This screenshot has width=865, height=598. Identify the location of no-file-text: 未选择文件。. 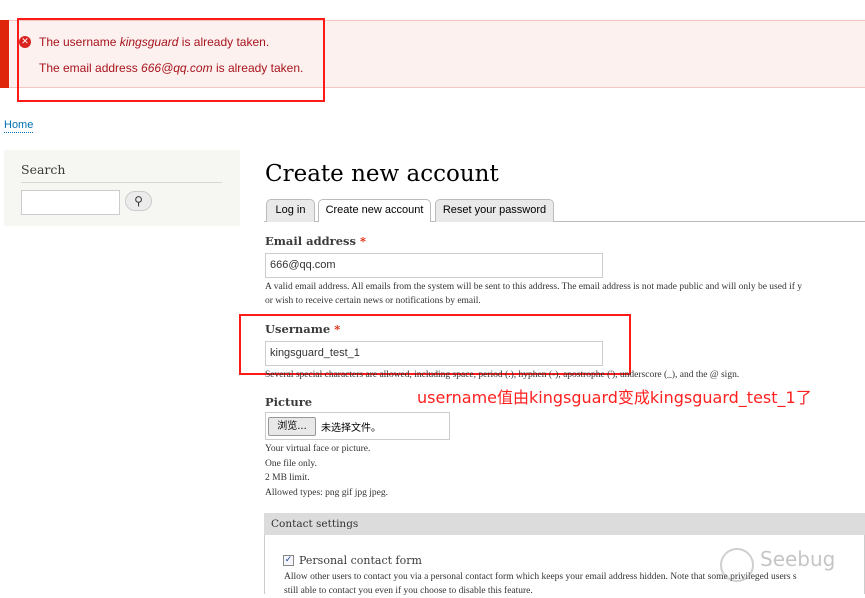
(351, 428).